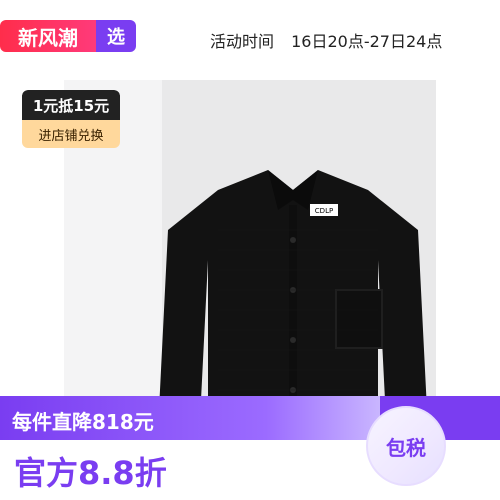 The image size is (500, 500). Describe the element at coordinates (90, 473) in the screenshot. I see `official-discount: 官方8.8折` at that location.